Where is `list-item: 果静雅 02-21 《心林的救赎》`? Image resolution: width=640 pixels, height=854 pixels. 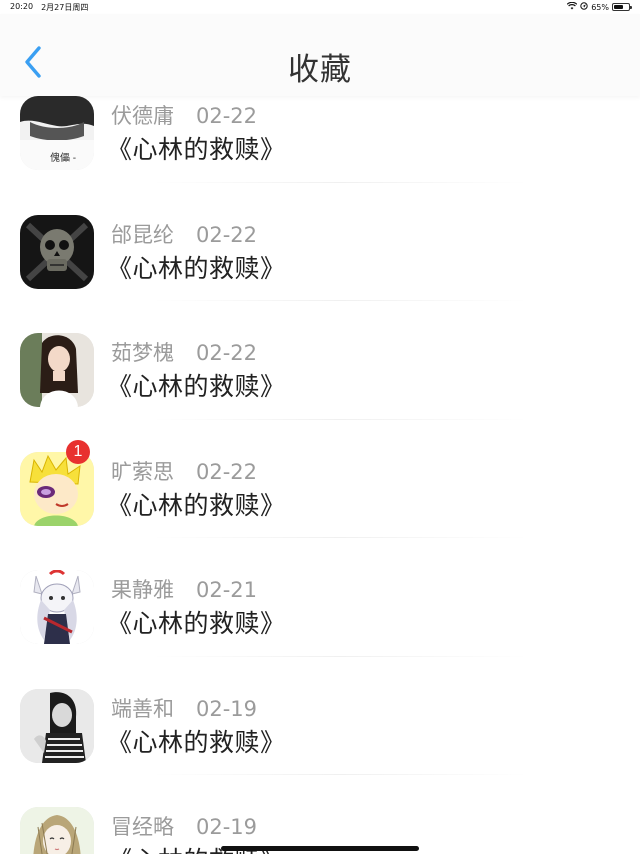
list-item: 果静雅 02-21 《心林的救赎》 is located at coordinates (320, 597).